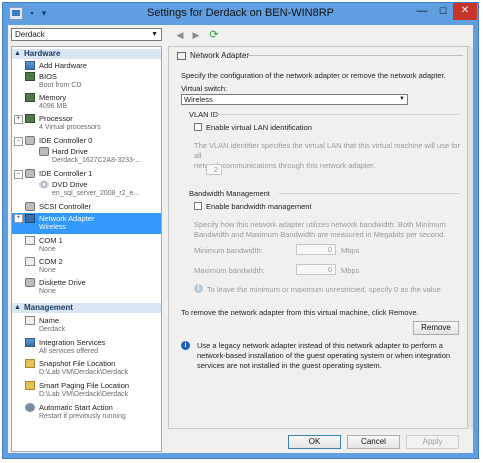 This screenshot has height=463, width=483. Describe the element at coordinates (350, 270) in the screenshot. I see `maximum-bandwidth-unit: Mbps` at that location.